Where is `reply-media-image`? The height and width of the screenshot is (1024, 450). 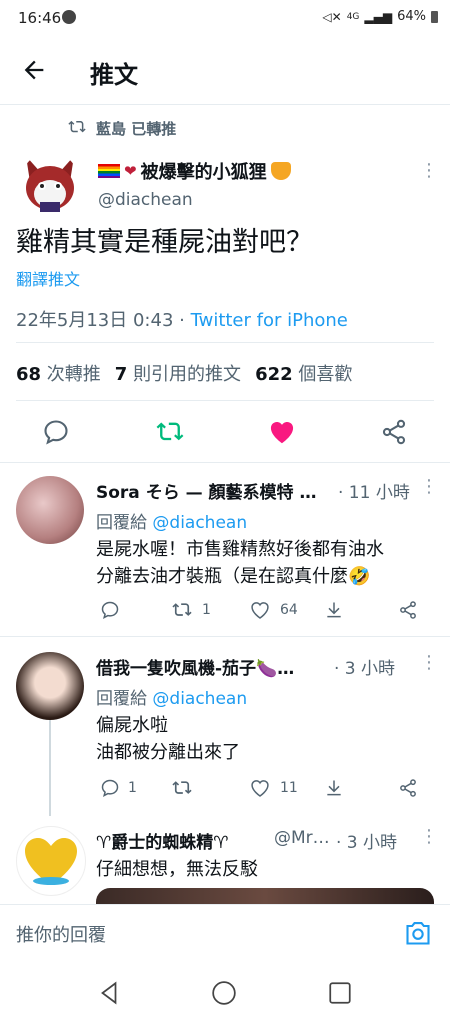
reply-media-image is located at coordinates (265, 896).